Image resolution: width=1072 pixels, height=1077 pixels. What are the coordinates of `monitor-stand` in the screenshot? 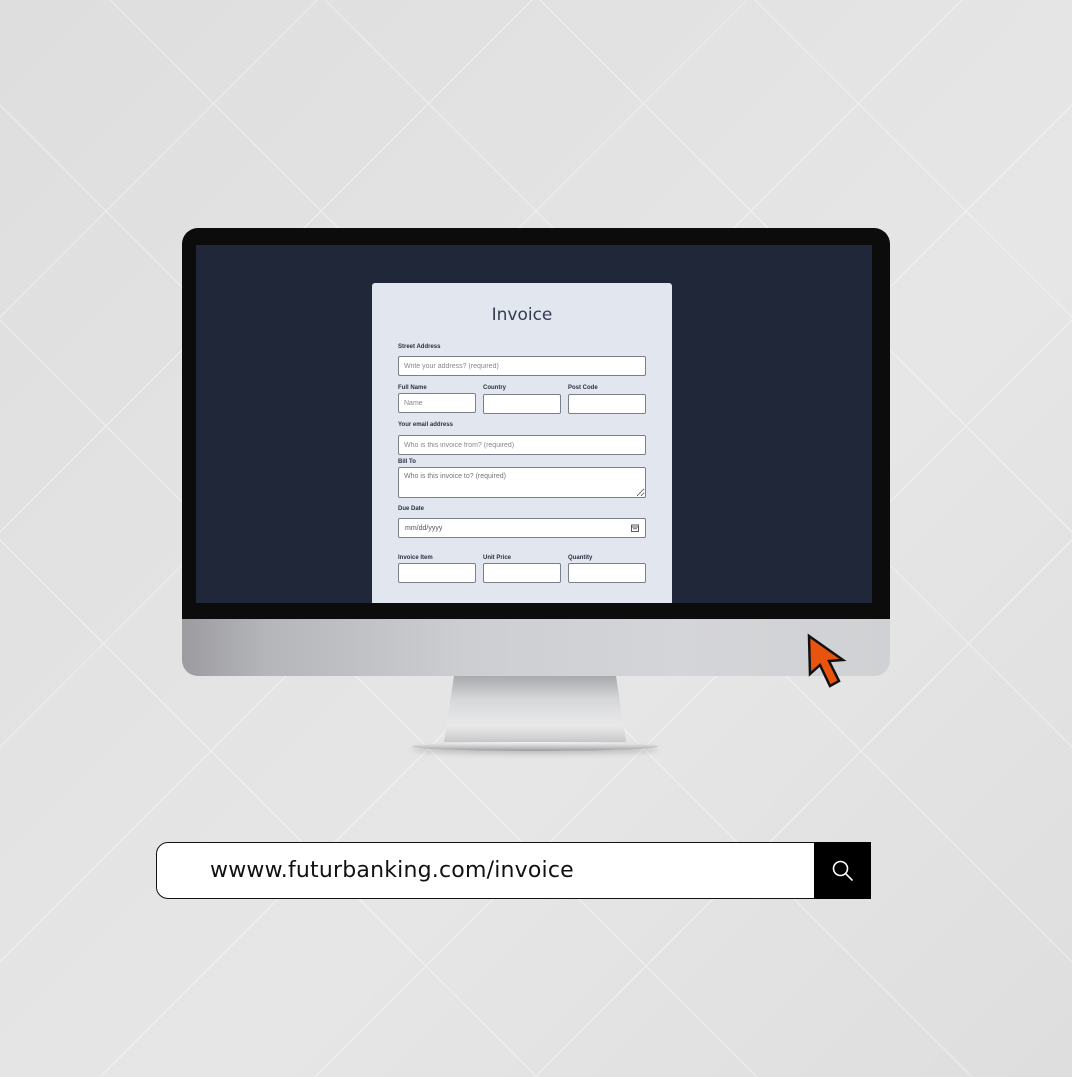 It's located at (535, 709).